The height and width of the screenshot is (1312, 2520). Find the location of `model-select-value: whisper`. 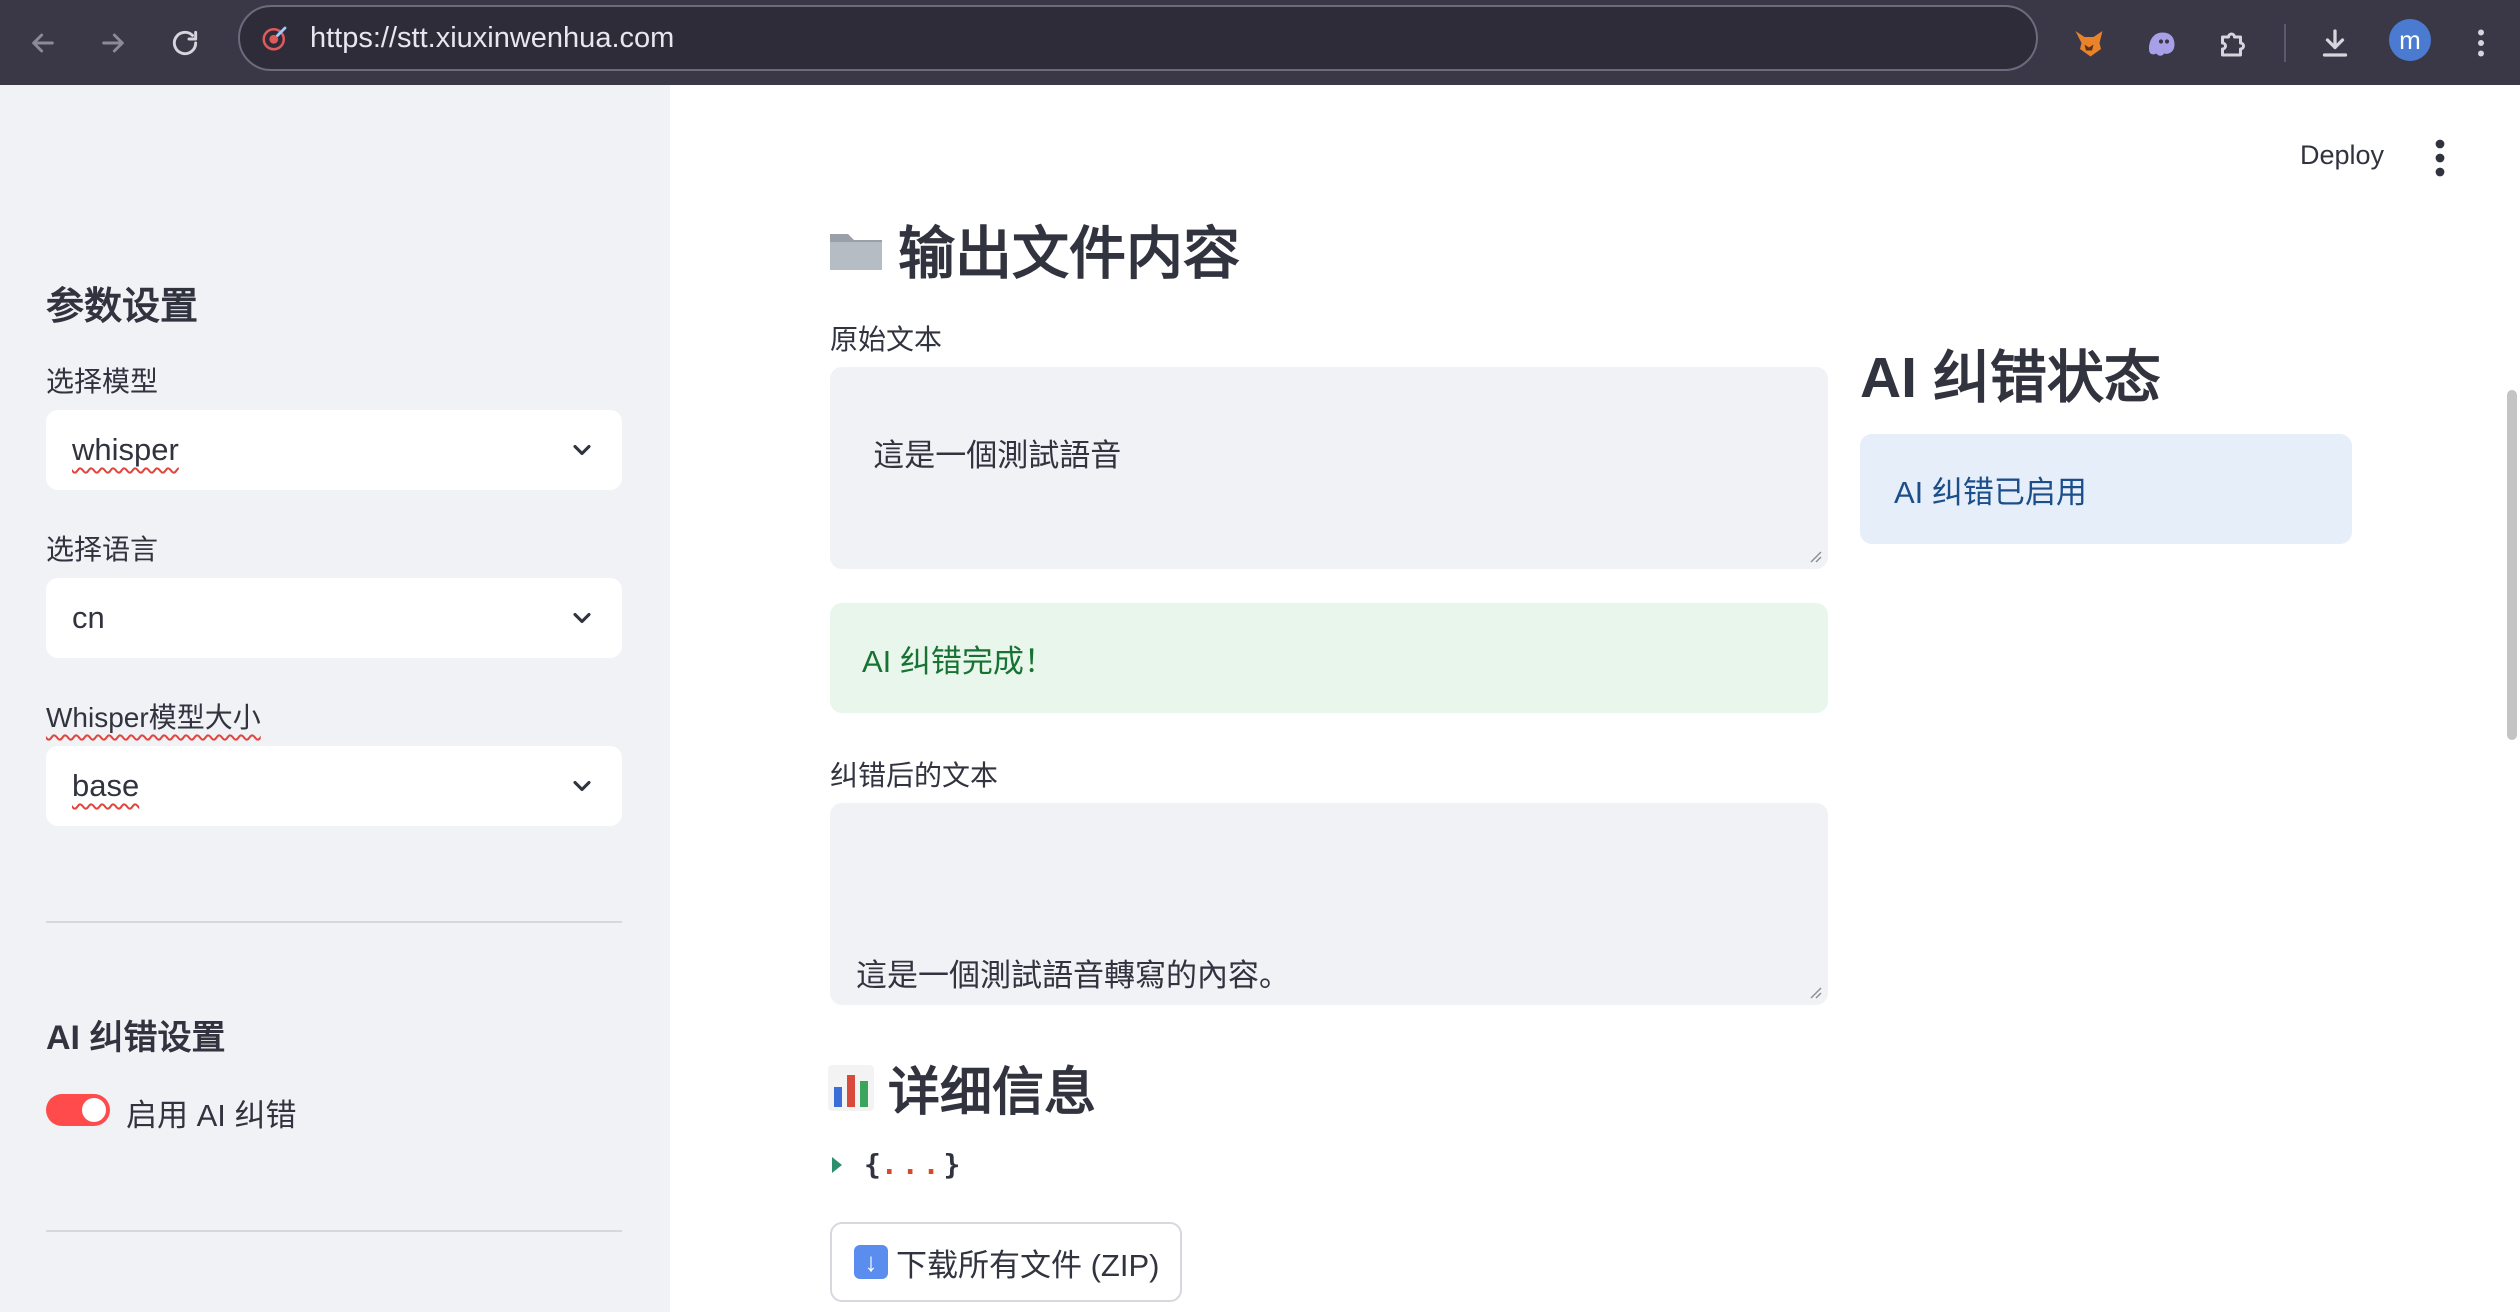

model-select-value: whisper is located at coordinates (125, 449).